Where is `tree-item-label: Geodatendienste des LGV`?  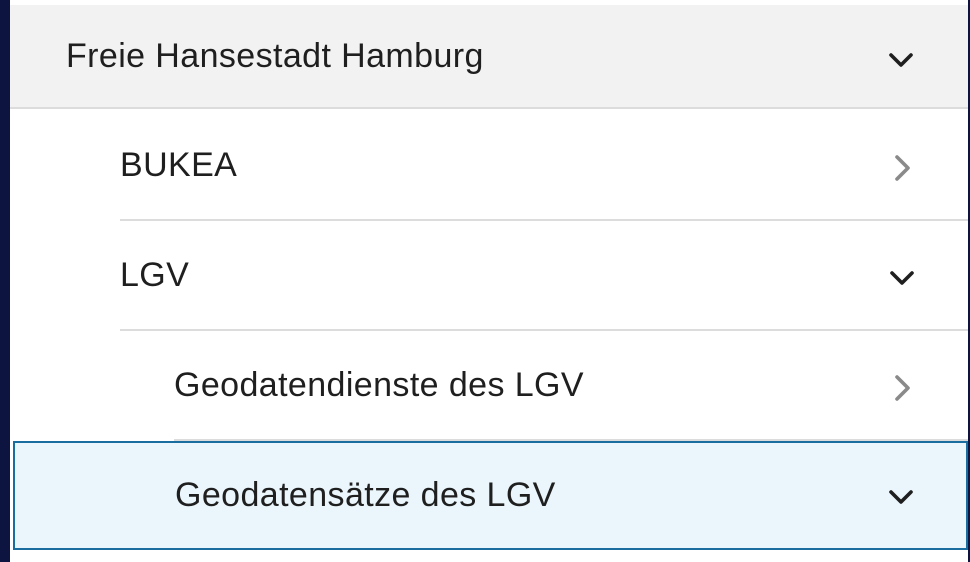
tree-item-label: Geodatendienste des LGV is located at coordinates (379, 384).